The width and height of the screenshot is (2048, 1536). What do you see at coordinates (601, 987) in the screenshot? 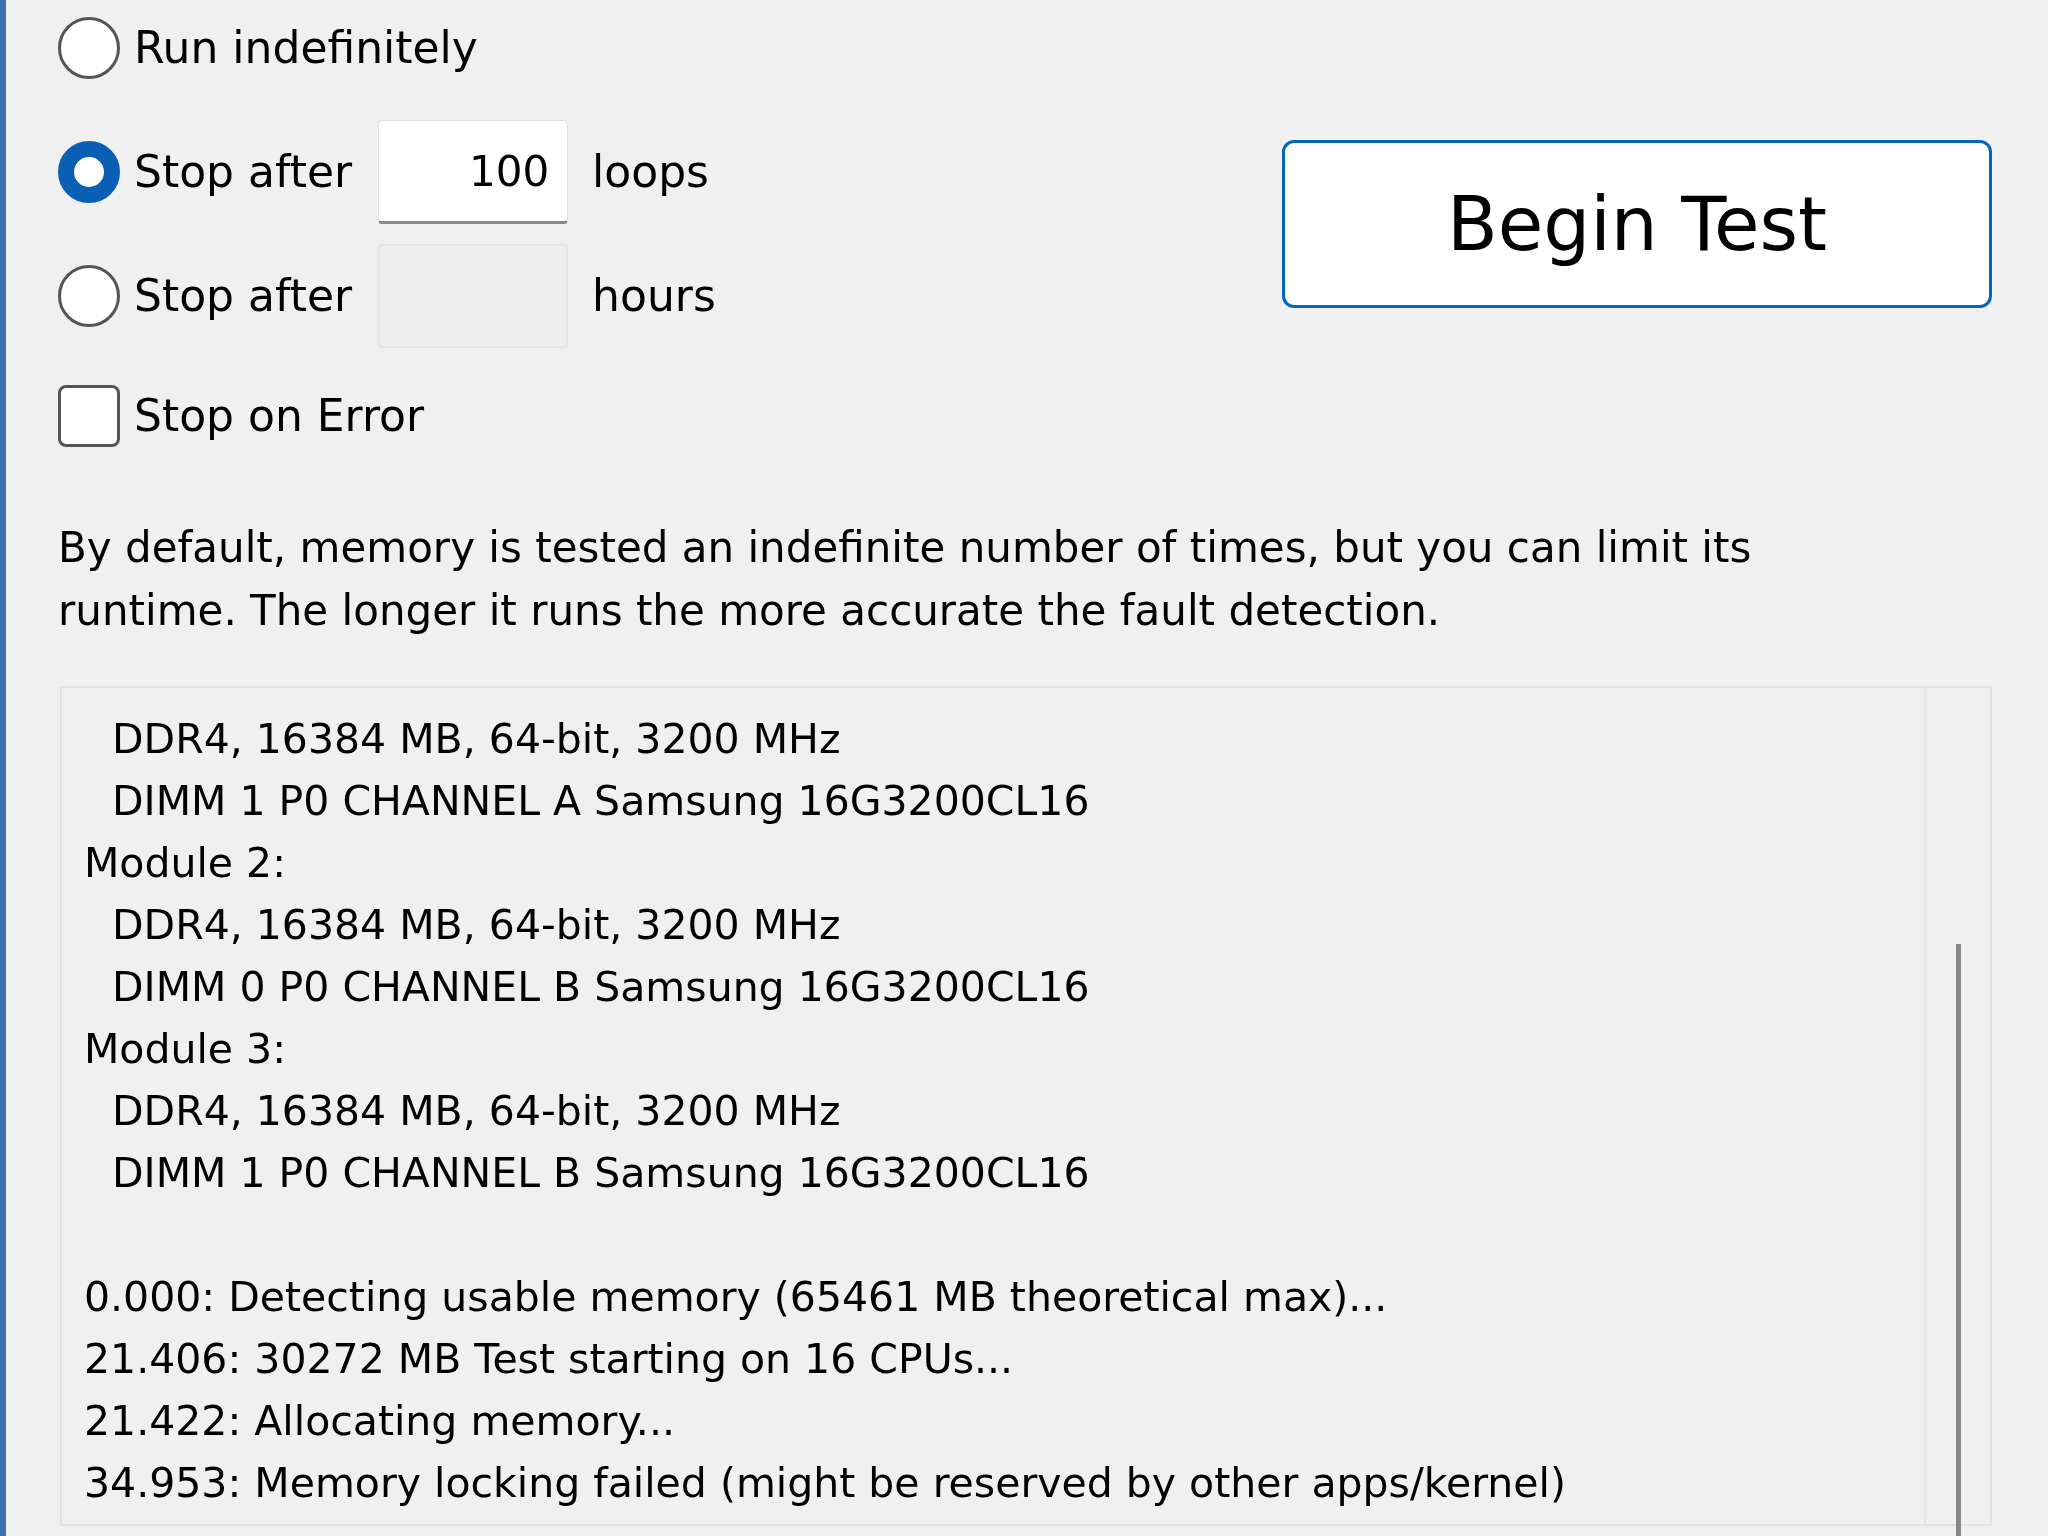
I see `log-line: DIMM 0 P0 CHANNEL B Samsung 16G3200CL16` at bounding box center [601, 987].